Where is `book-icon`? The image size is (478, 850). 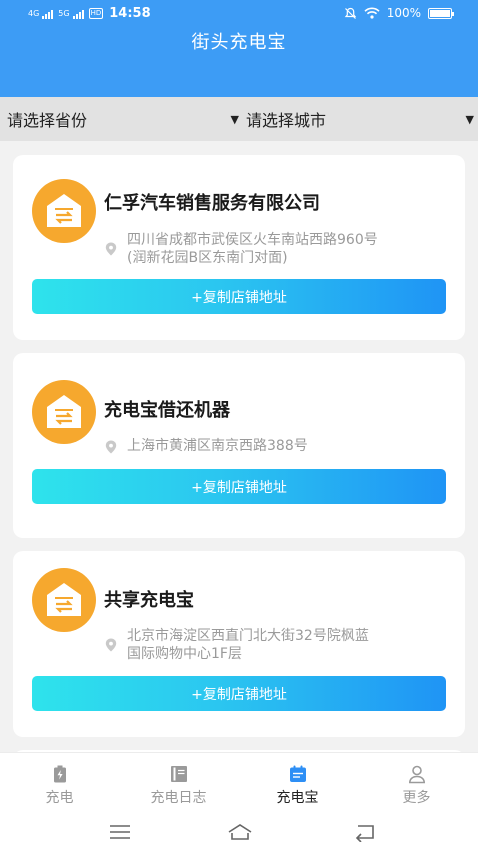 book-icon is located at coordinates (179, 774).